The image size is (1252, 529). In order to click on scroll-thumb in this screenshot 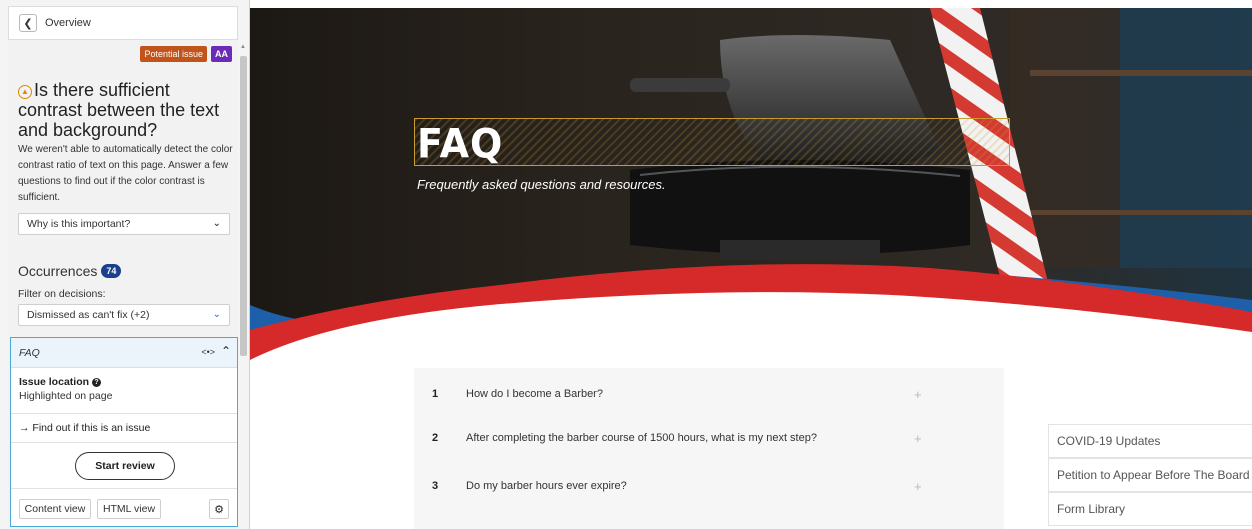, I will do `click(243, 206)`.